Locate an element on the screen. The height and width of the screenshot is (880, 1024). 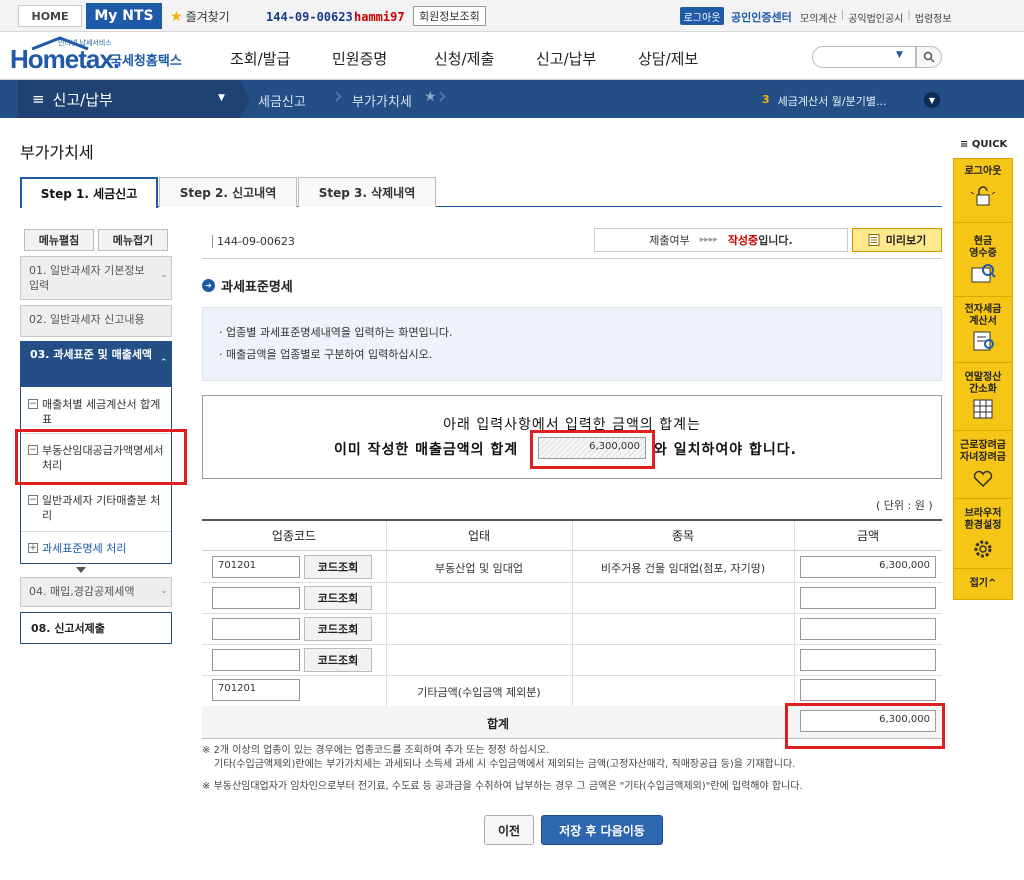
user-id: hammi97 is located at coordinates (379, 17).